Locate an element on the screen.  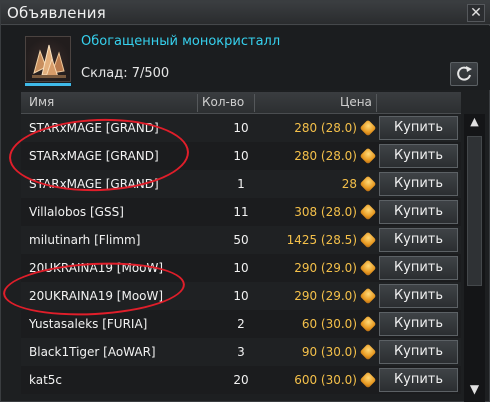
price: 60 (30.0) is located at coordinates (329, 324).